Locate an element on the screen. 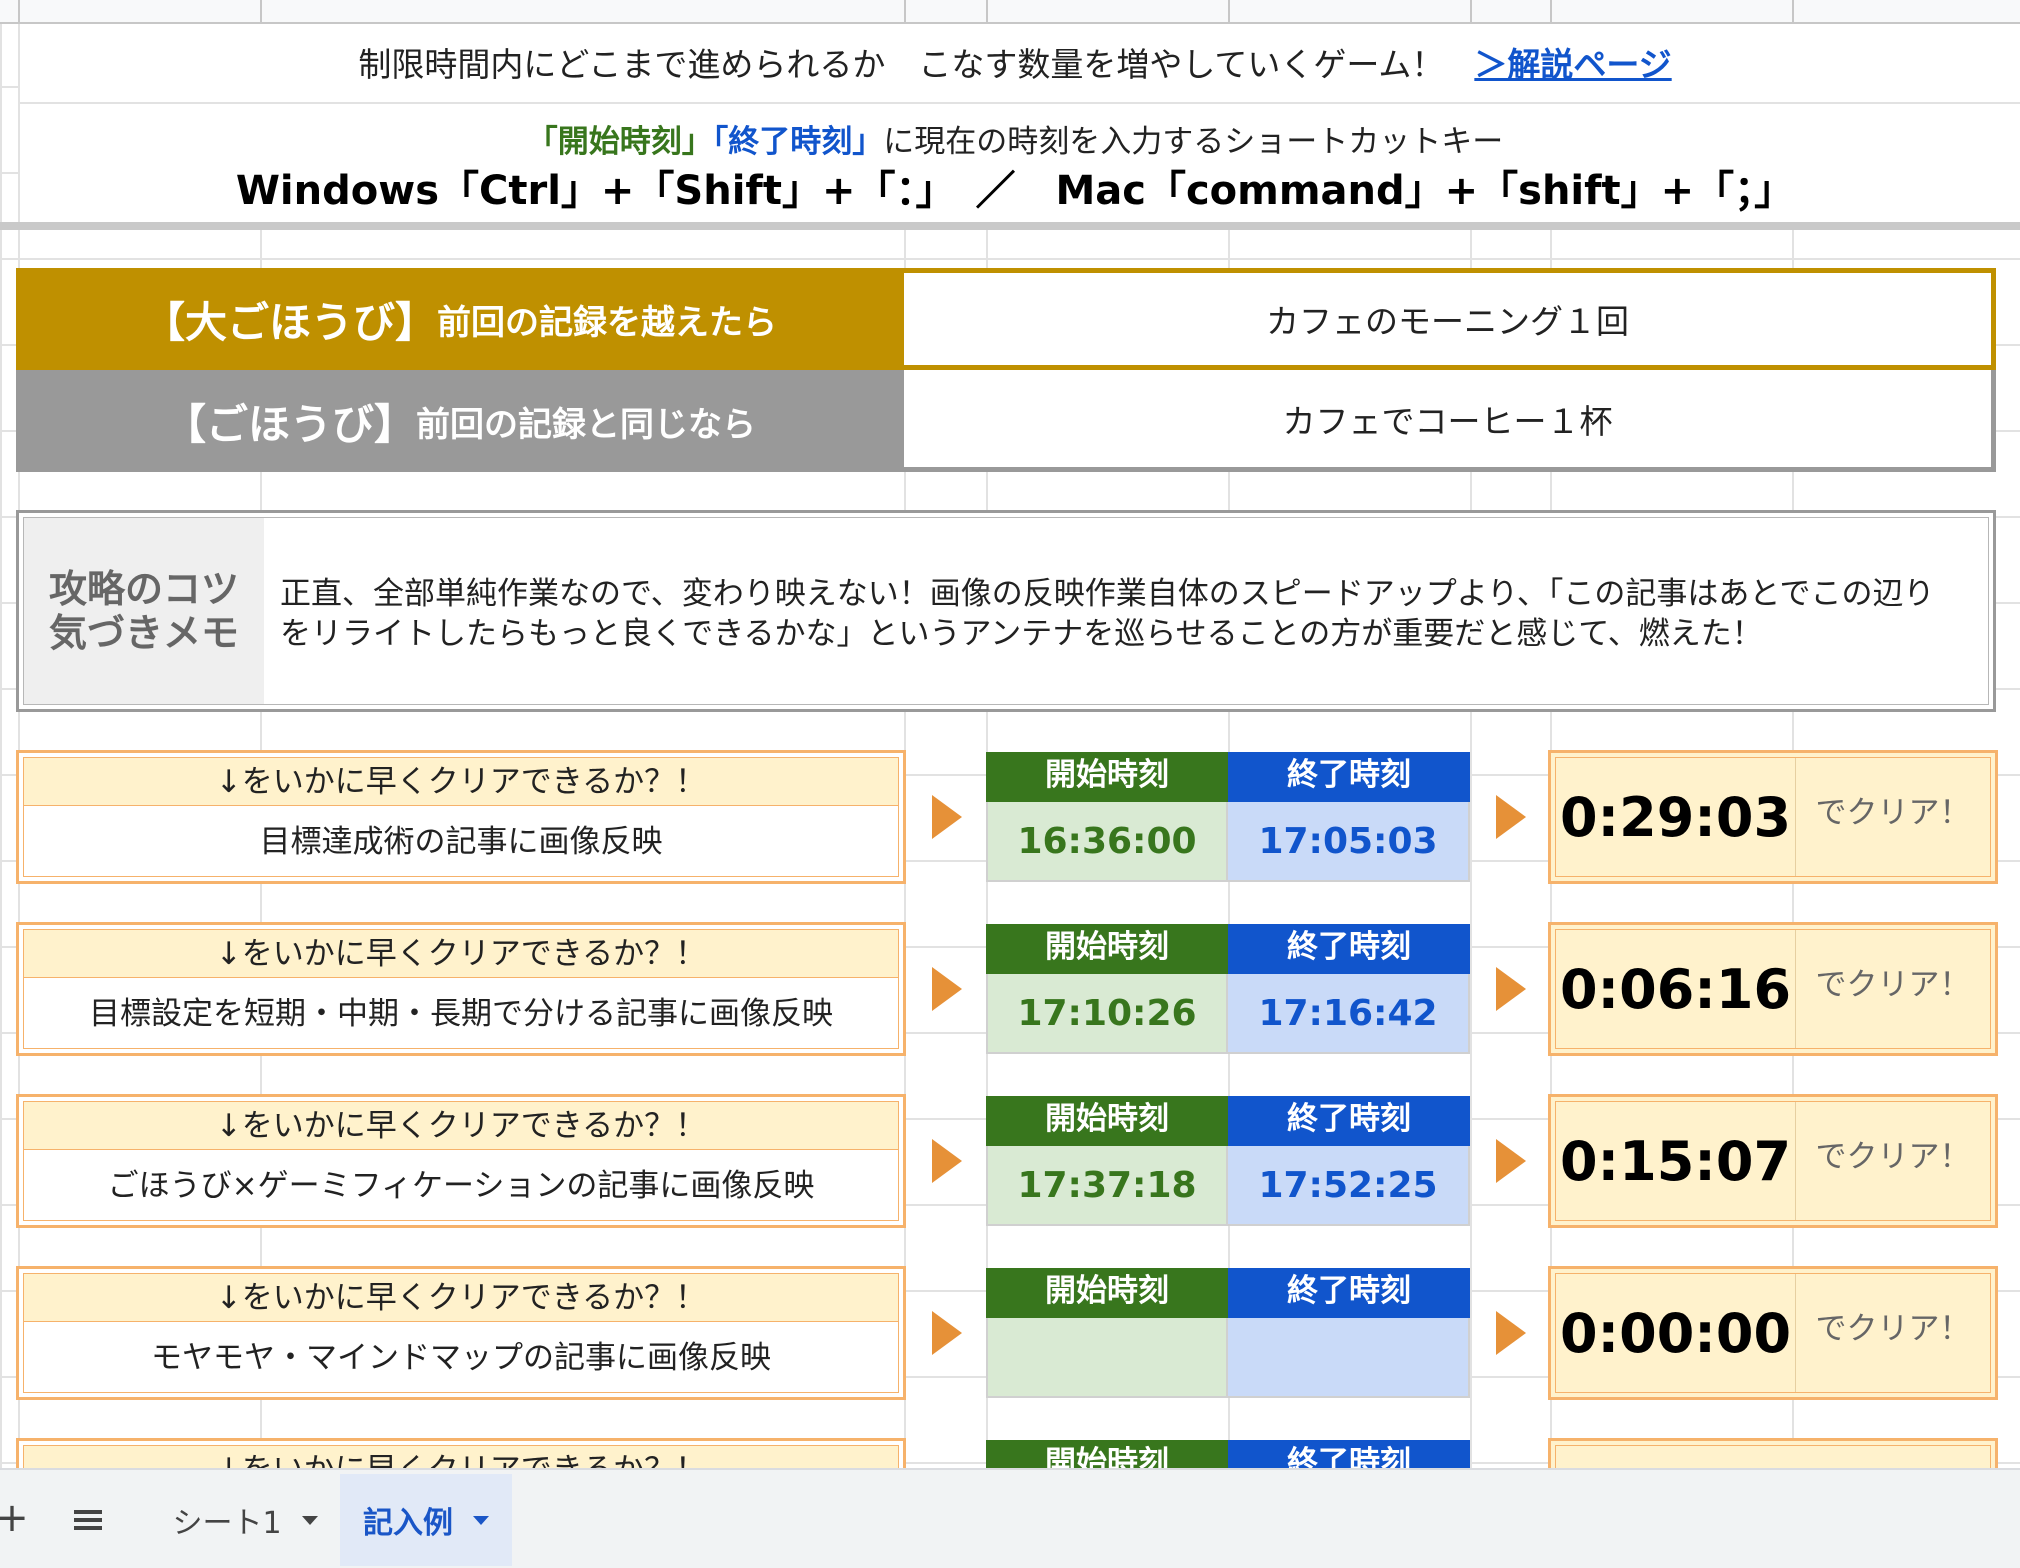 This screenshot has width=2020, height=1568. task-box: ↓をいかに早くクリアできるか？！ is located at coordinates (461, 1453).